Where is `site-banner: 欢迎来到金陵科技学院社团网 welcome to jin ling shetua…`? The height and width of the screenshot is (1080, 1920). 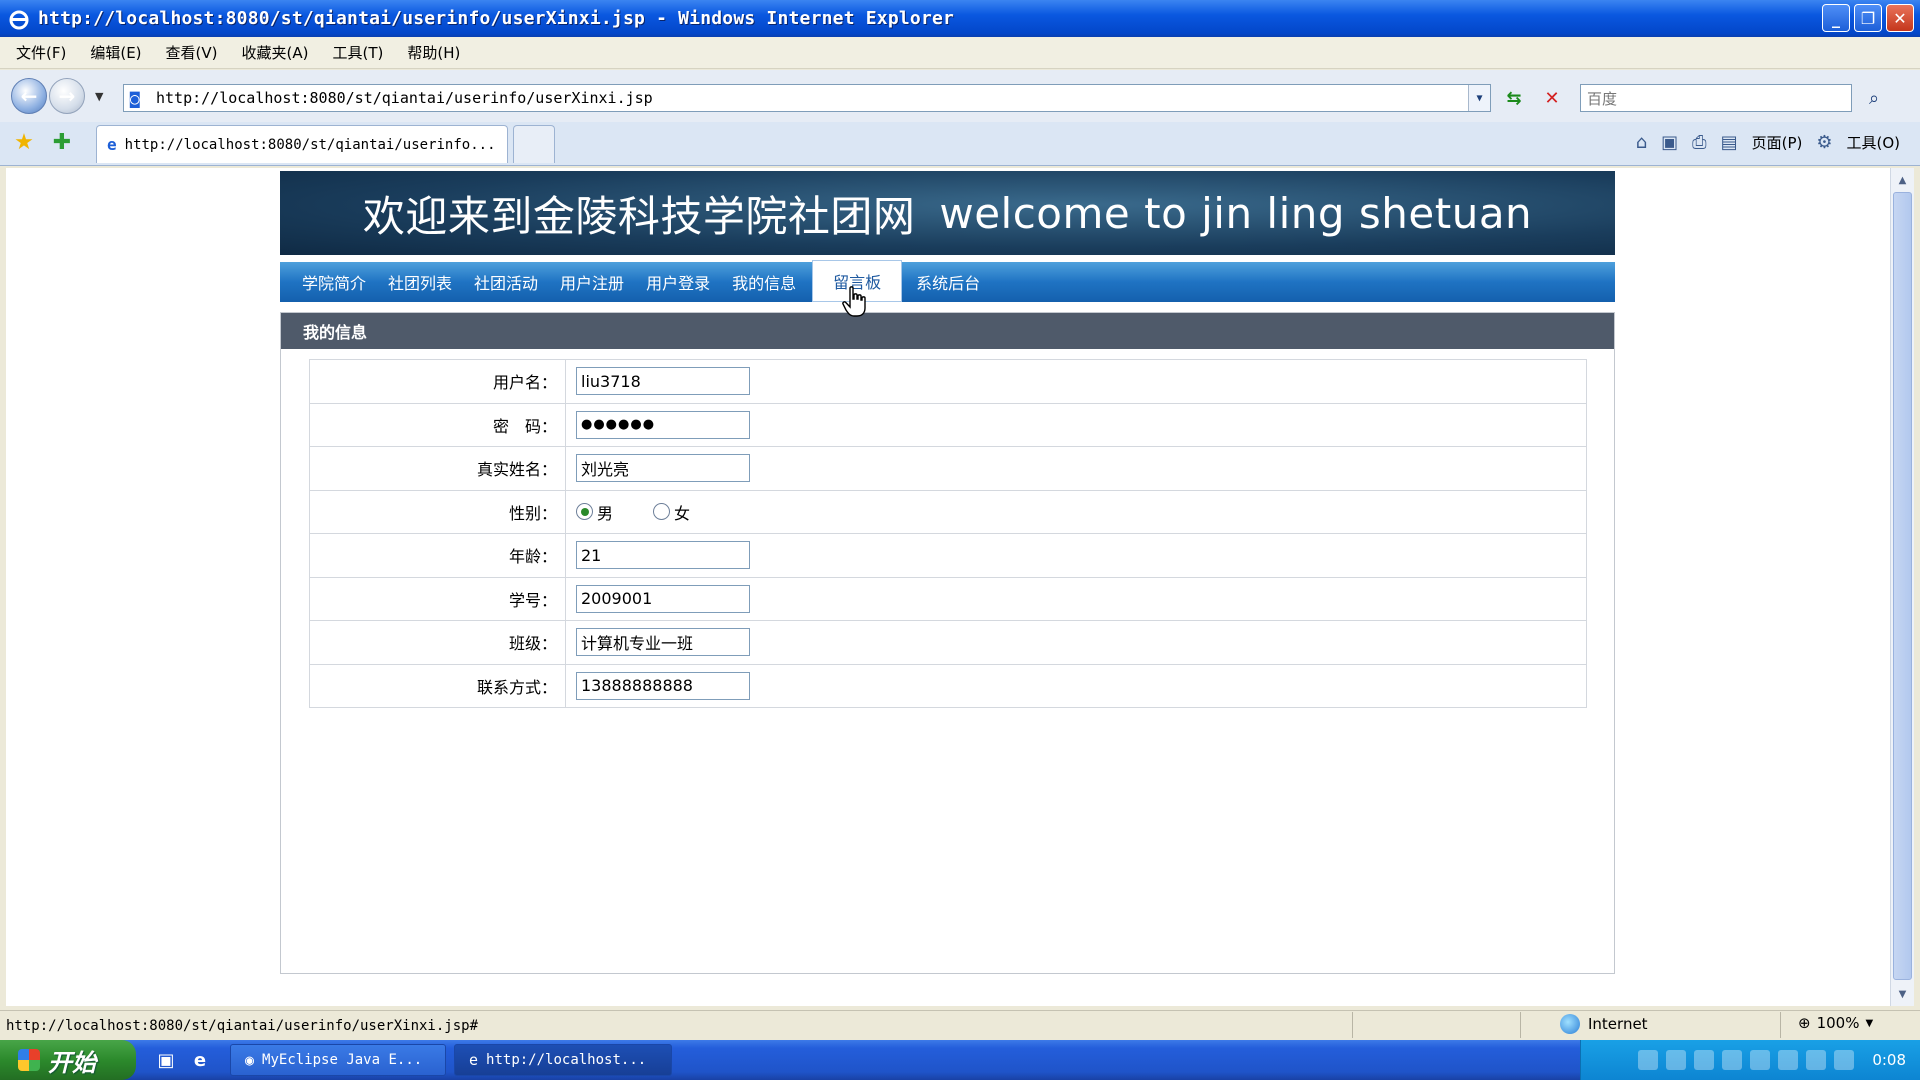
site-banner: 欢迎来到金陵科技学院社团网 welcome to jin ling shetua… is located at coordinates (947, 213).